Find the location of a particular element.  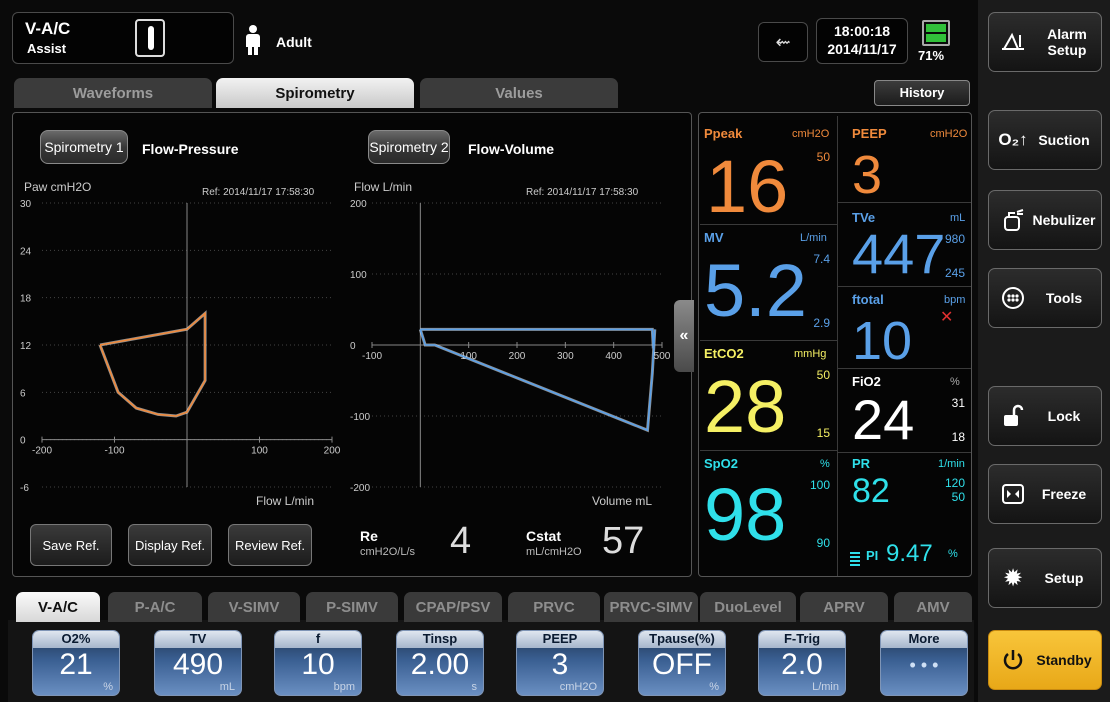

ftotal-value: 10 is located at coordinates (882, 341).